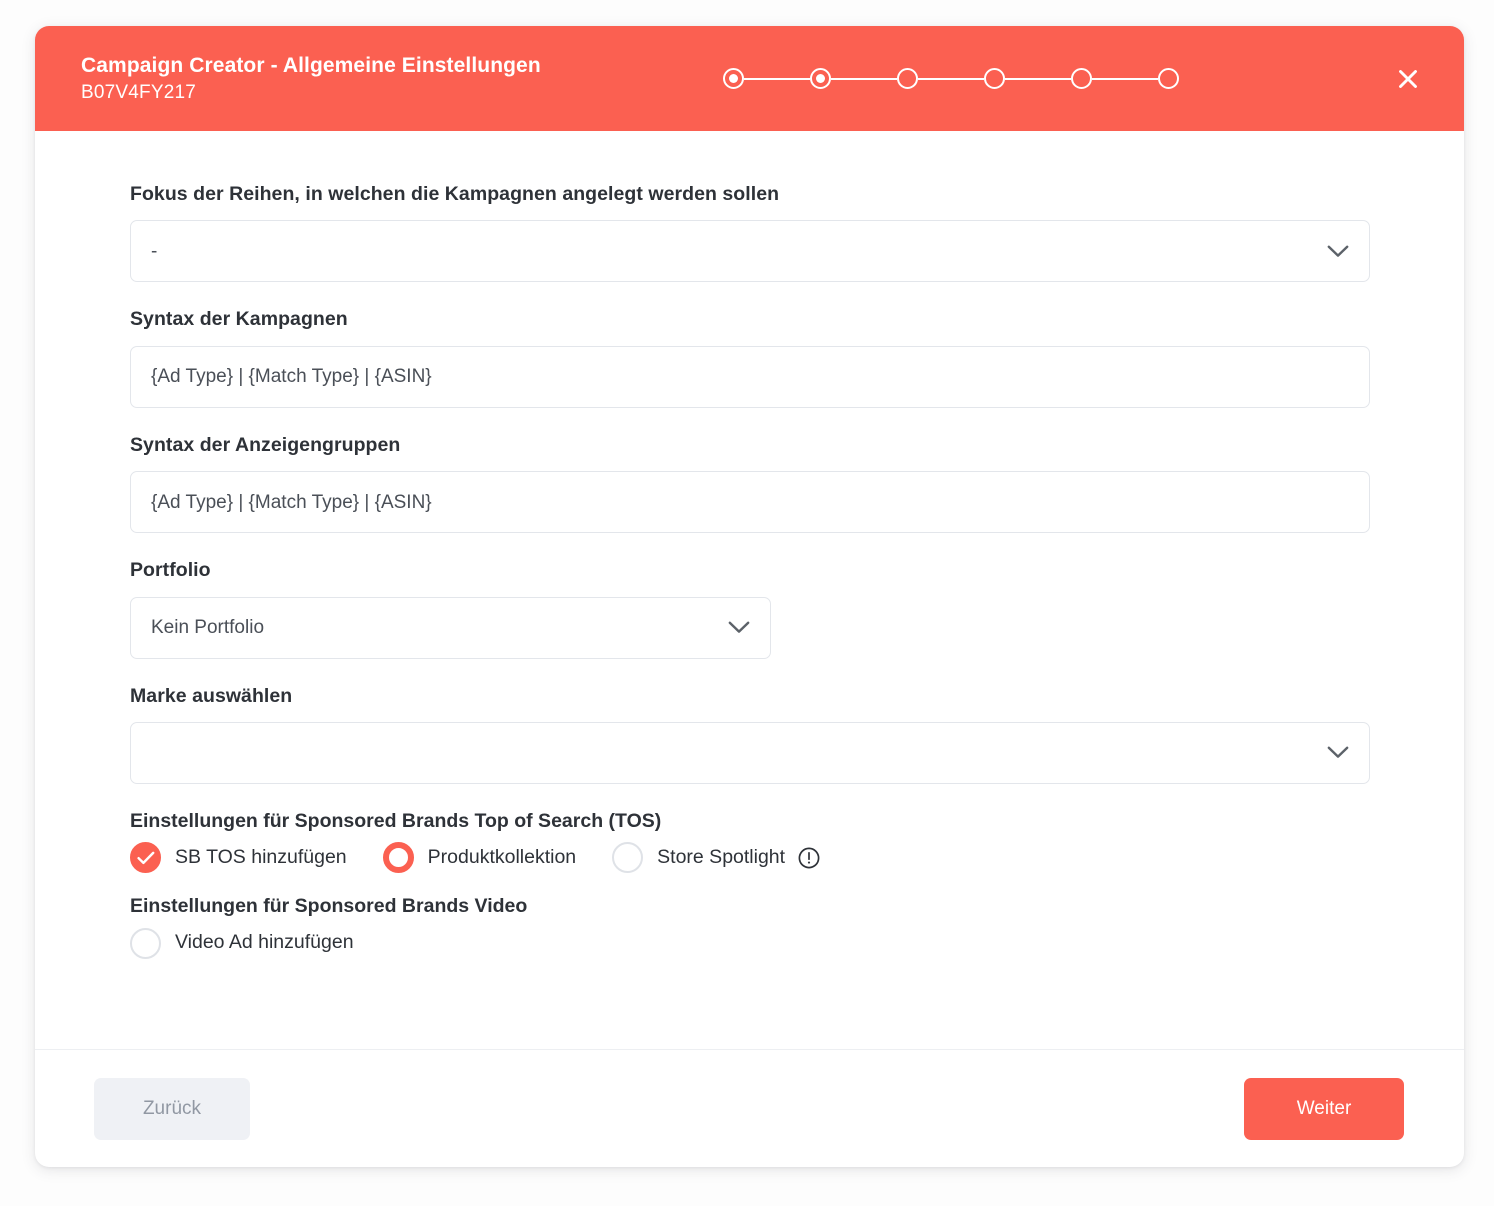 This screenshot has height=1206, width=1494. I want to click on option-label: Store Spotlight, so click(721, 857).